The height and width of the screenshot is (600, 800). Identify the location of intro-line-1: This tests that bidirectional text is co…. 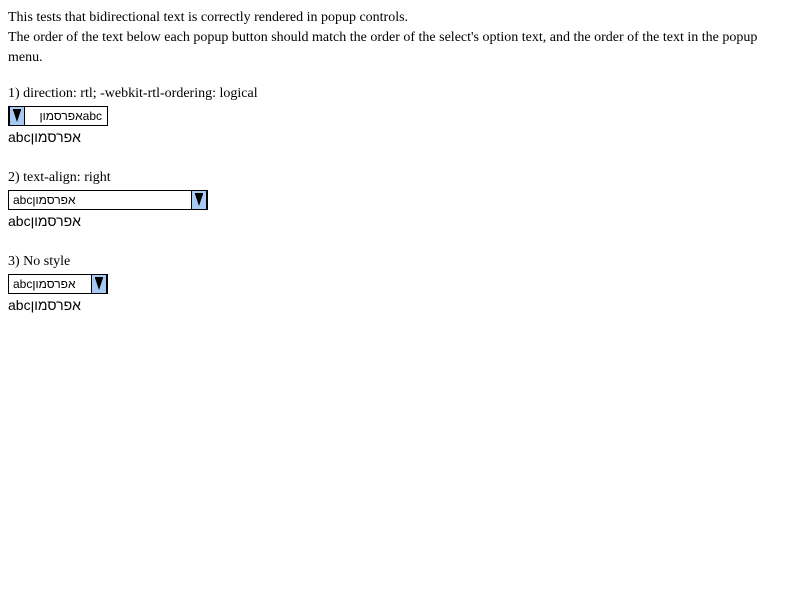
(208, 17).